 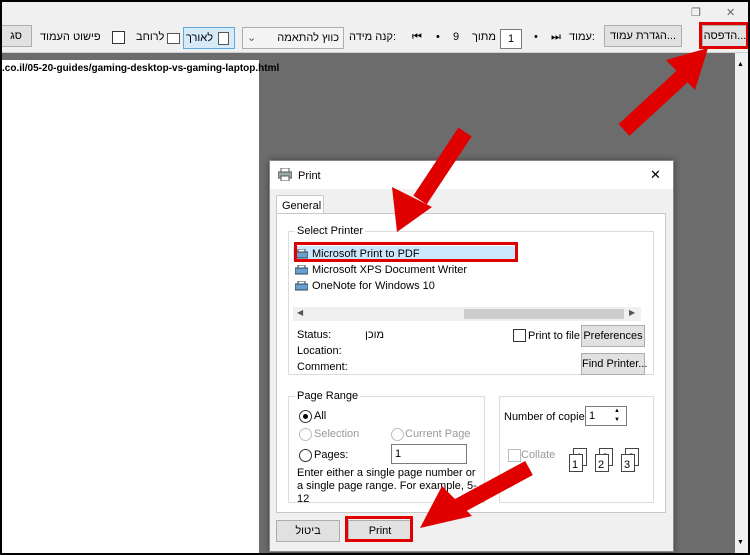 I want to click on arrow-to-print-button, so click(x=476, y=494).